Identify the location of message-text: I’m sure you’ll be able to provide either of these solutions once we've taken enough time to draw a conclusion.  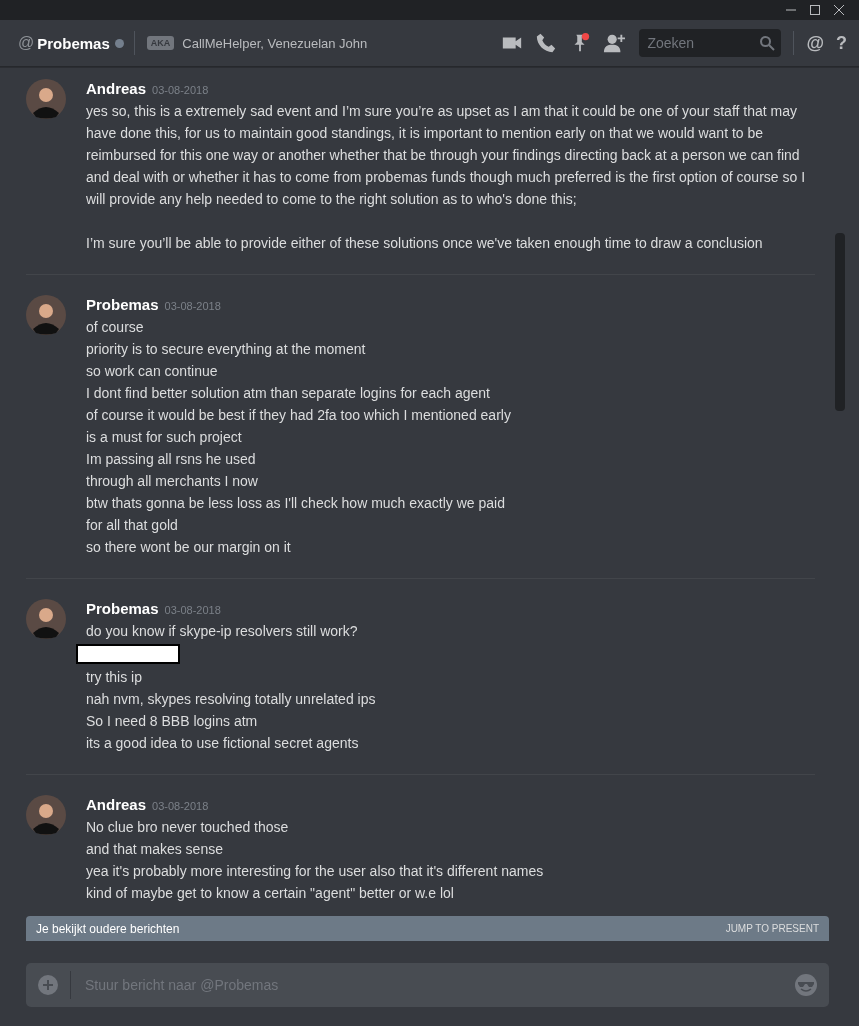
(425, 243).